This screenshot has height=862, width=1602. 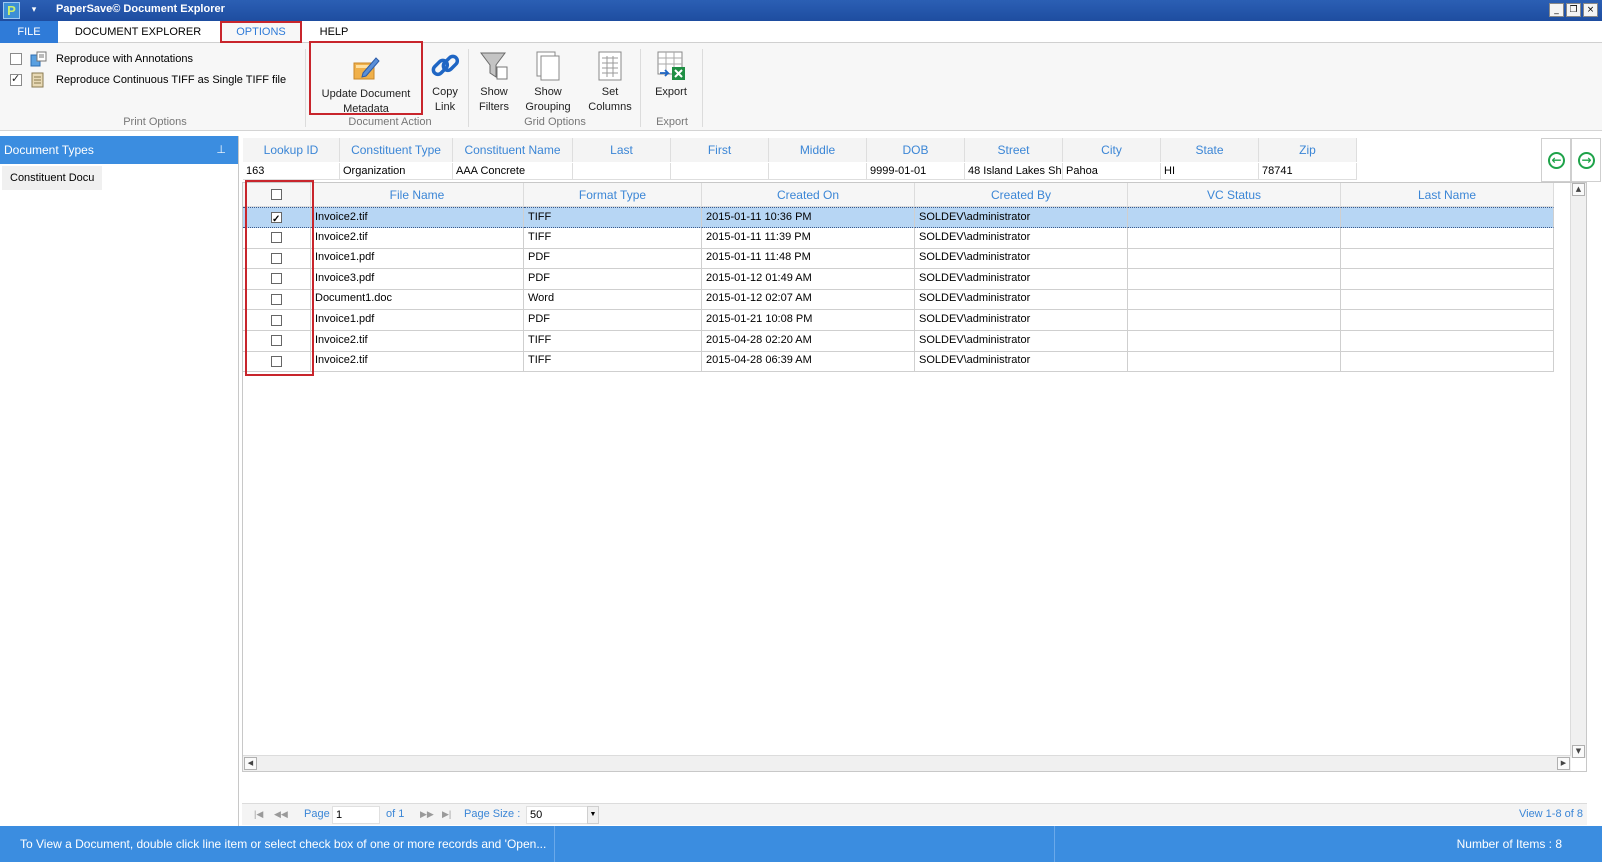 I want to click on horizontal-scrollbar: ◀ ▶, so click(x=907, y=763).